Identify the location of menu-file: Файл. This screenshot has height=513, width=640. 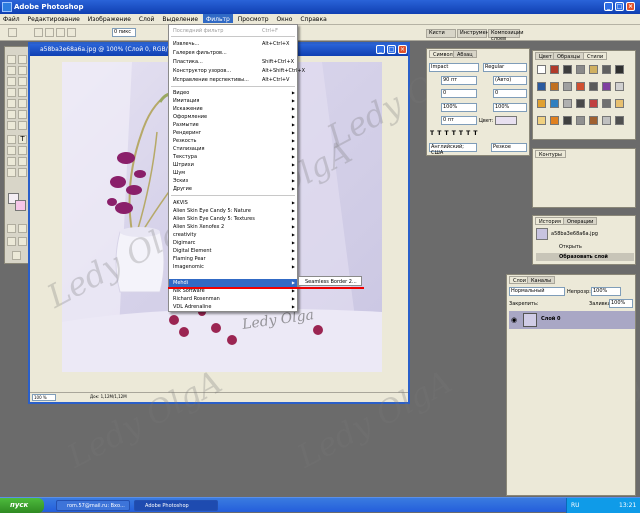
(11, 18).